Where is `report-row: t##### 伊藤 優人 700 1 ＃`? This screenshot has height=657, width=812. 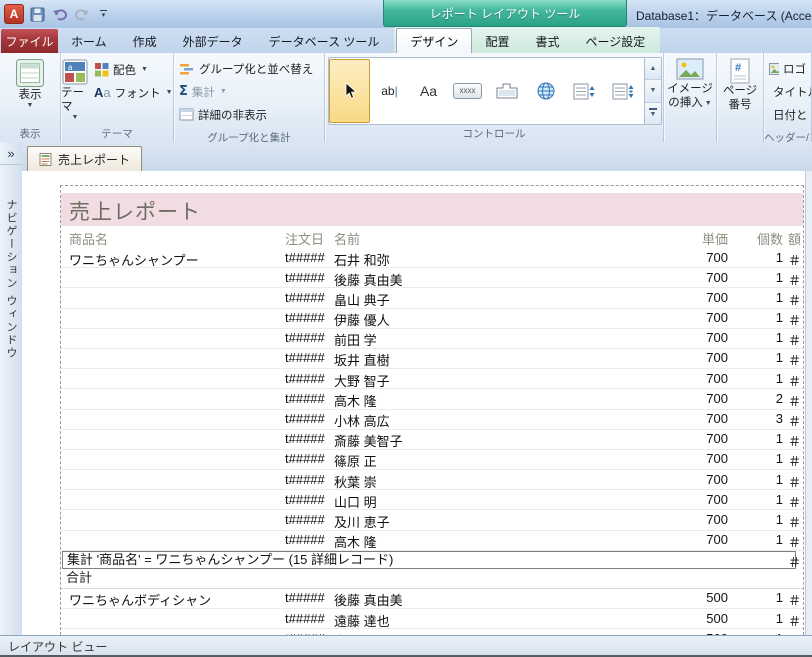 report-row: t##### 伊藤 優人 700 1 ＃ is located at coordinates (432, 319).